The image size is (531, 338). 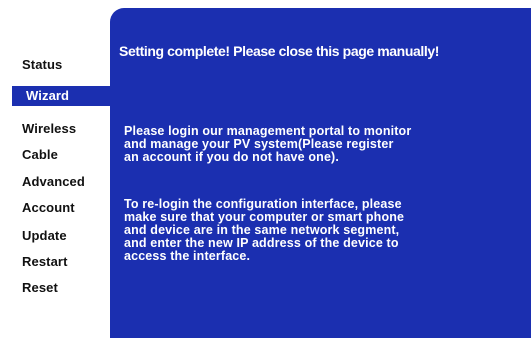 What do you see at coordinates (61, 96) in the screenshot?
I see `sidebar-item-wizard: Wizard` at bounding box center [61, 96].